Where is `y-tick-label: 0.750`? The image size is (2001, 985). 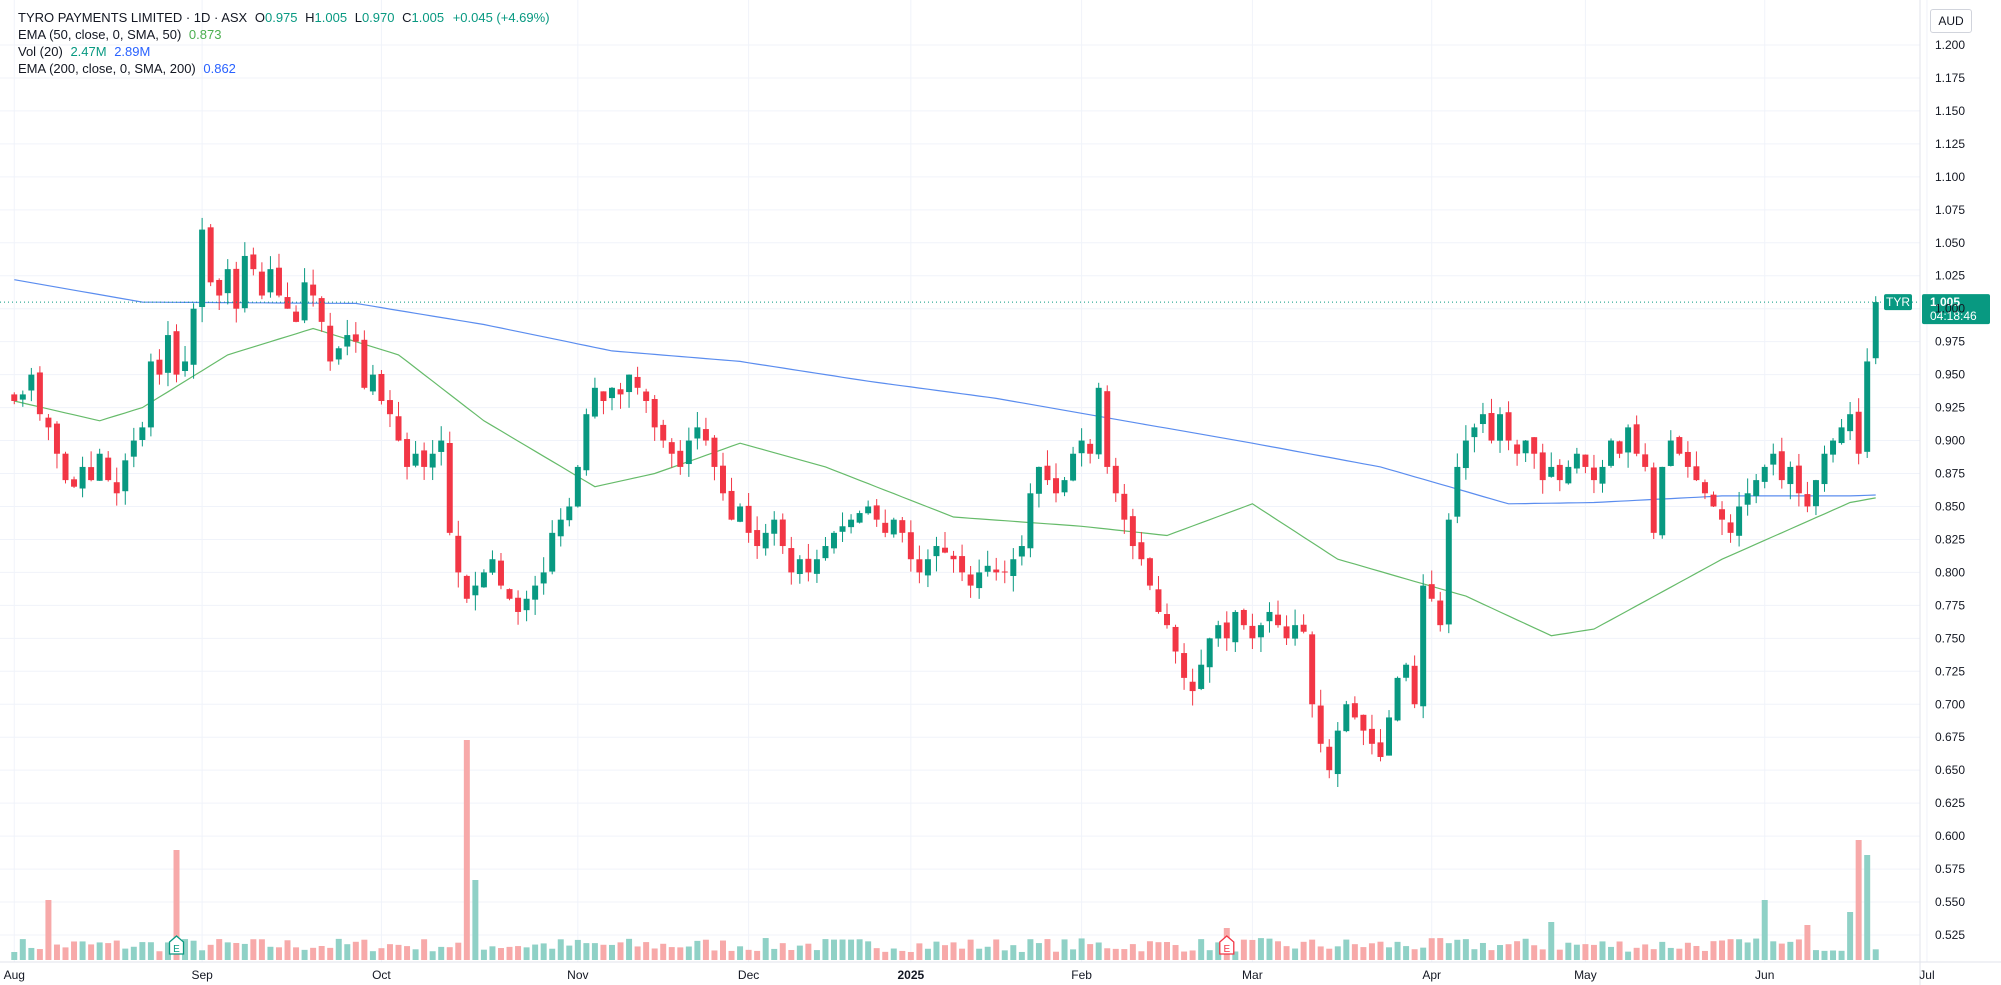 y-tick-label: 0.750 is located at coordinates (1950, 638).